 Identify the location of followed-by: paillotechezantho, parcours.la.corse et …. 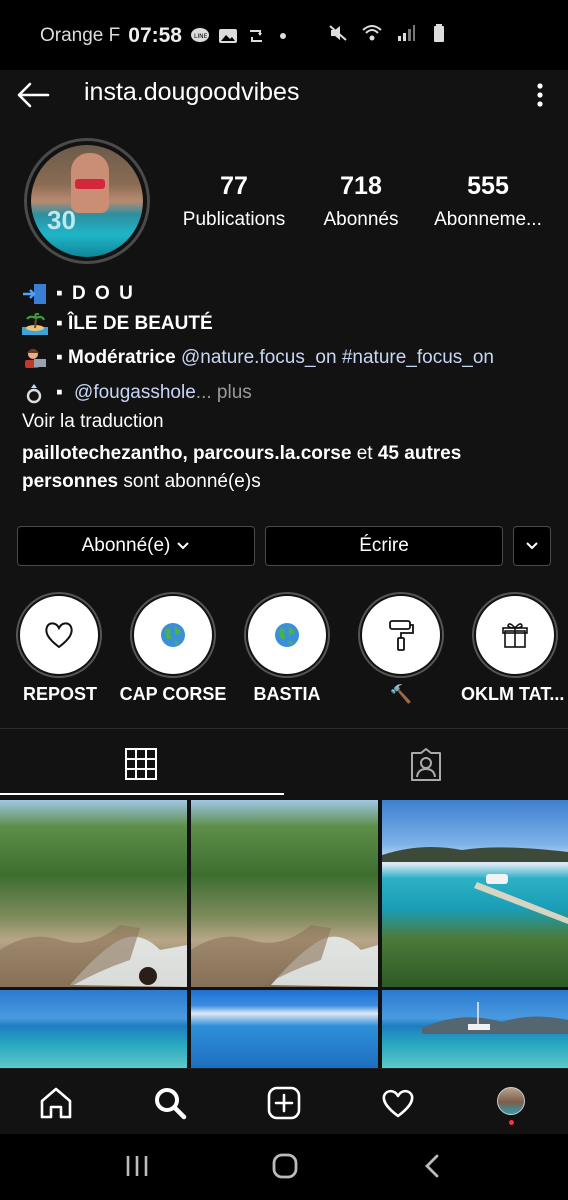
(282, 468).